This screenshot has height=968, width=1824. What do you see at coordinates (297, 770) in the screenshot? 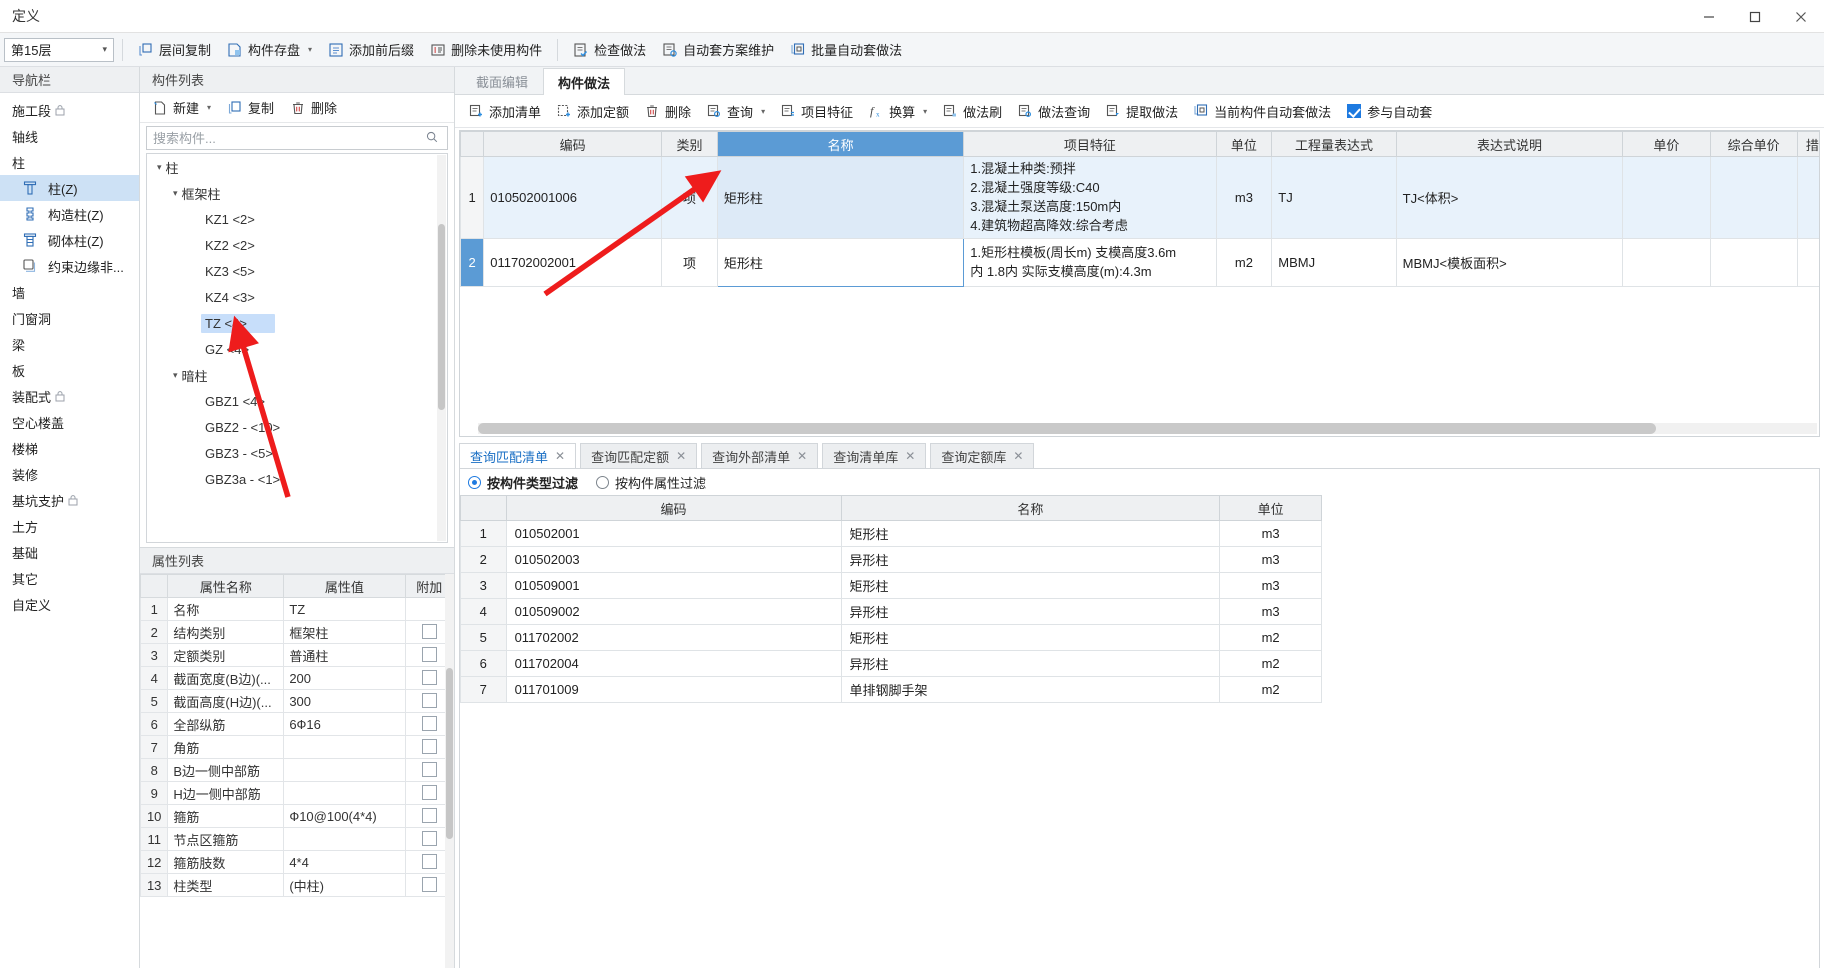
I see `table-row: 8 B边一侧中部筋` at bounding box center [297, 770].